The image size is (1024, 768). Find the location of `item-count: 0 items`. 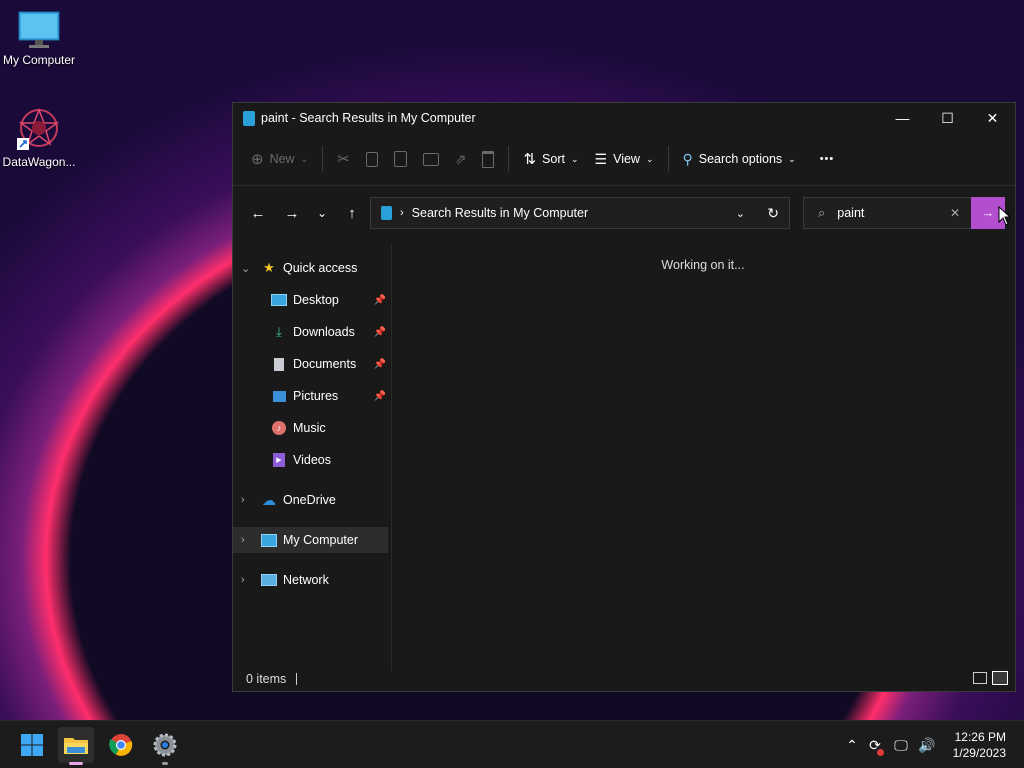

item-count: 0 items is located at coordinates (266, 679).